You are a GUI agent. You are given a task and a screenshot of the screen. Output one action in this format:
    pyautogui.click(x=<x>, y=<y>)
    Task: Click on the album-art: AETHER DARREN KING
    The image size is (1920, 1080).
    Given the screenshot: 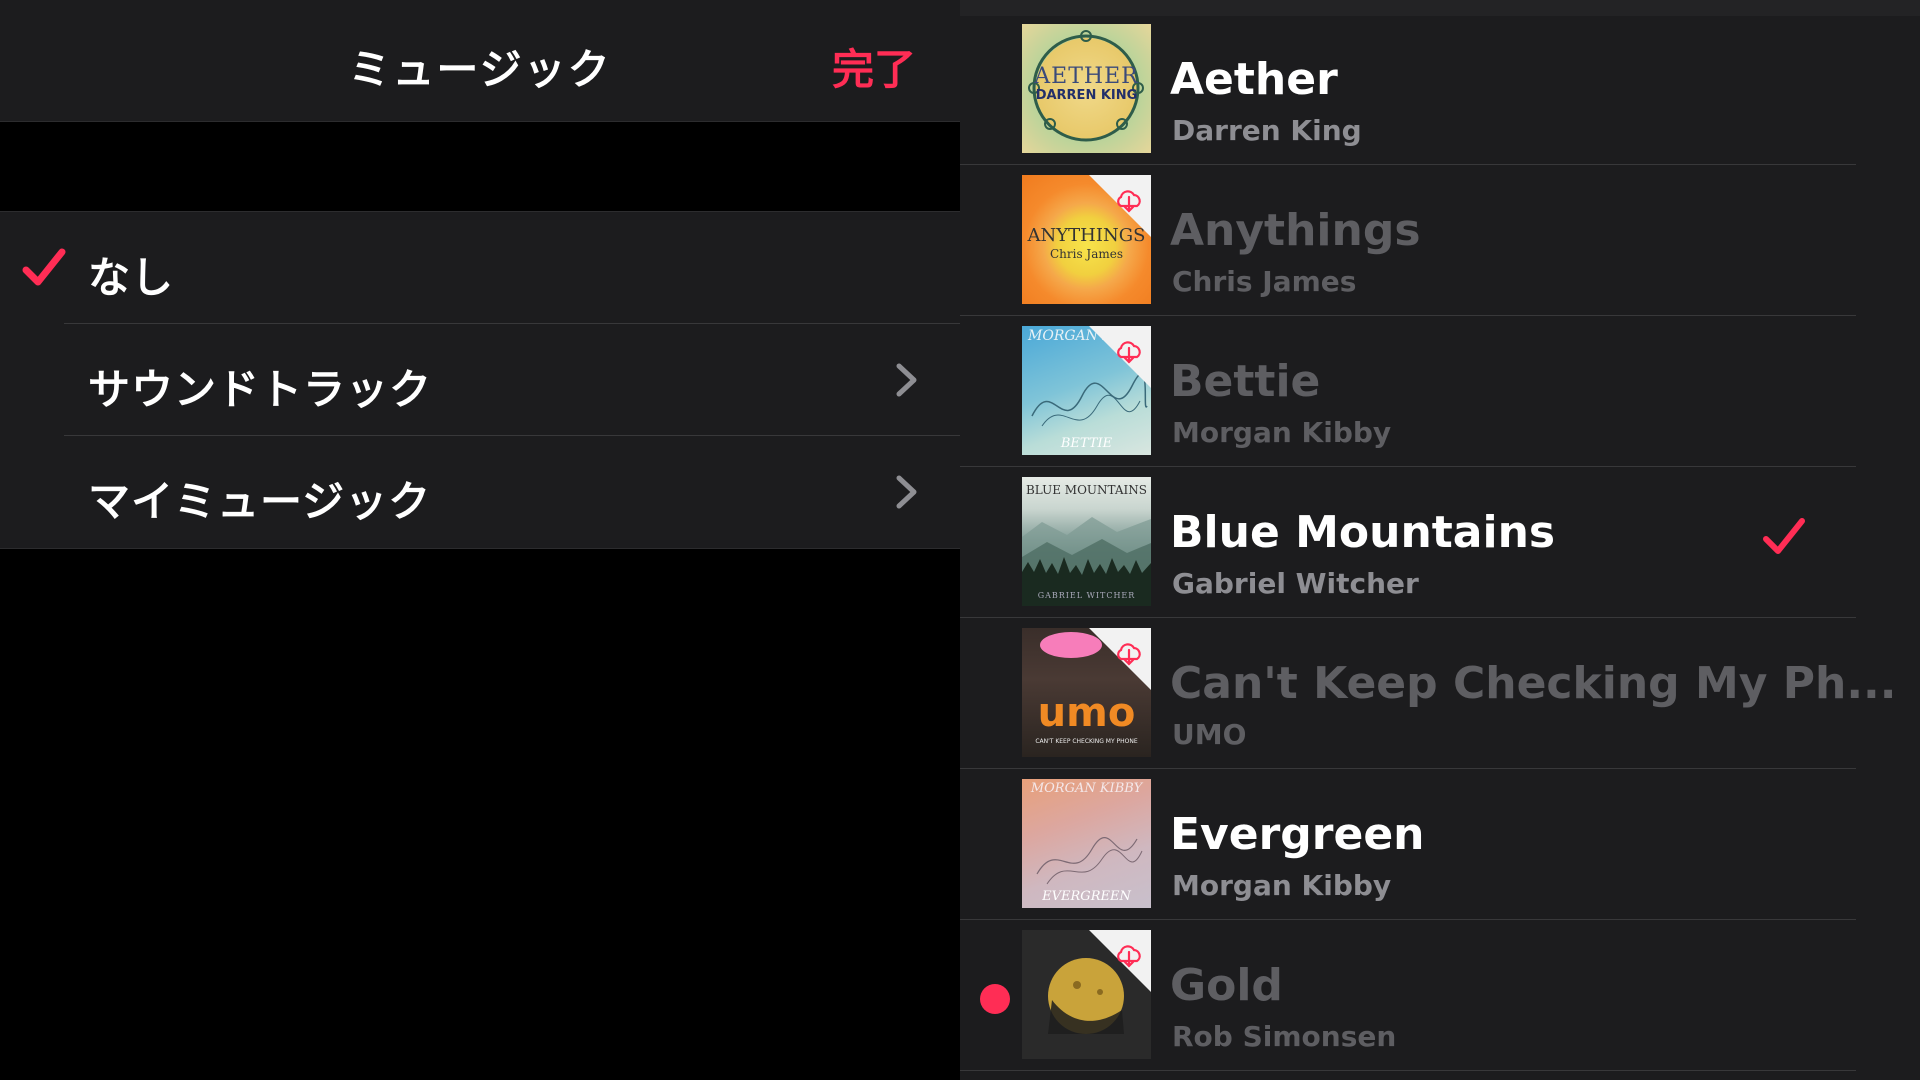 What is the action you would take?
    pyautogui.click(x=1086, y=88)
    